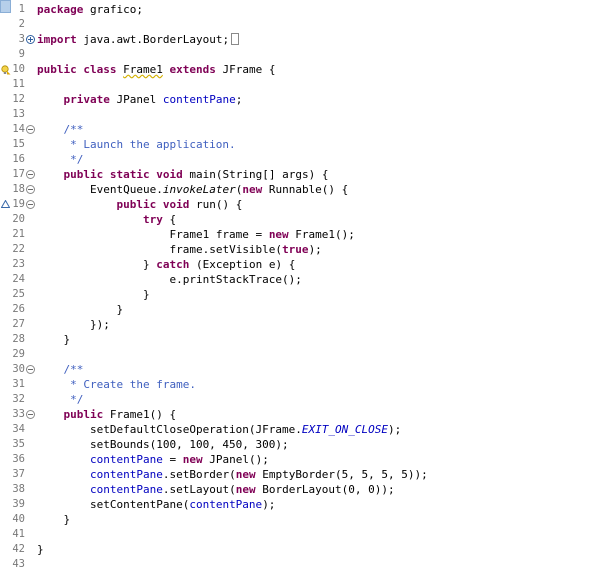 This screenshot has height=572, width=601. I want to click on code-line: 15 * Launch the application., so click(300, 144).